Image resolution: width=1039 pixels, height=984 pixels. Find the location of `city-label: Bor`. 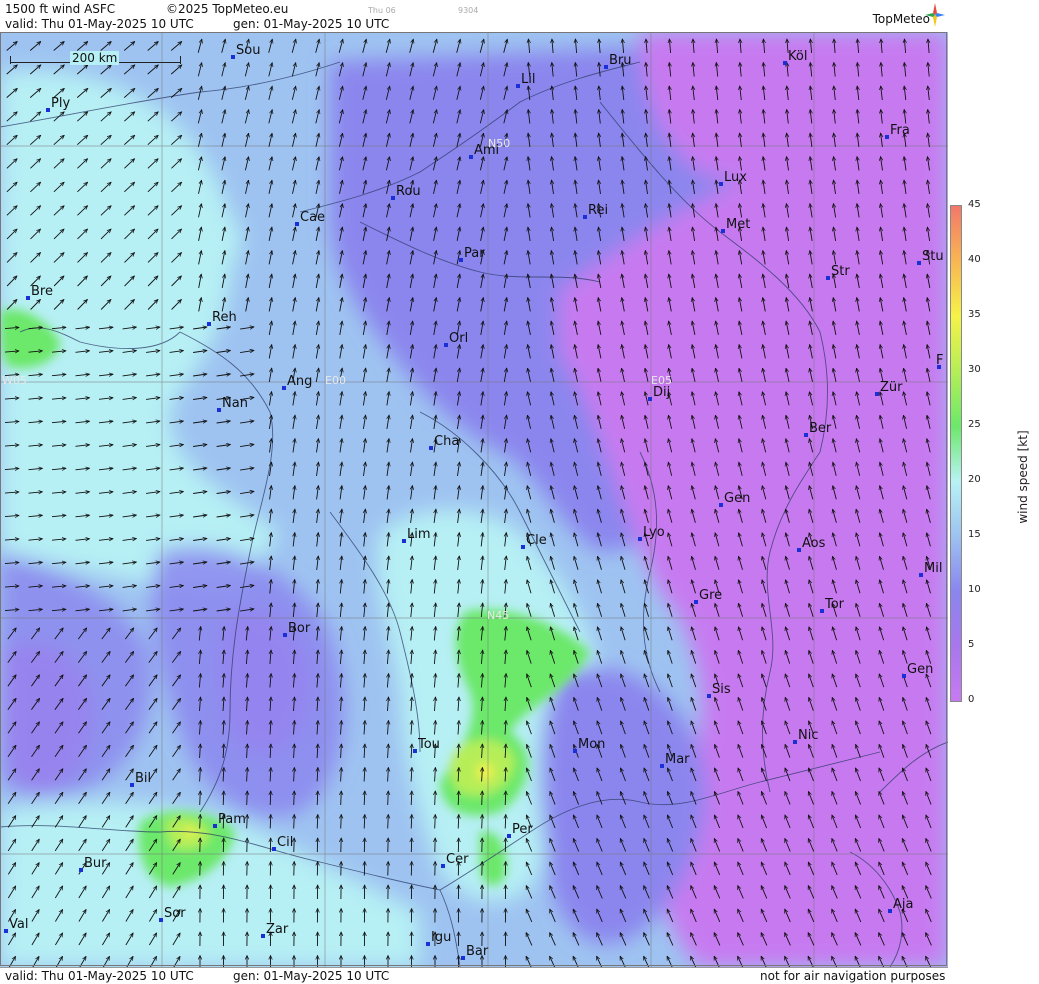

city-label: Bor is located at coordinates (299, 628).